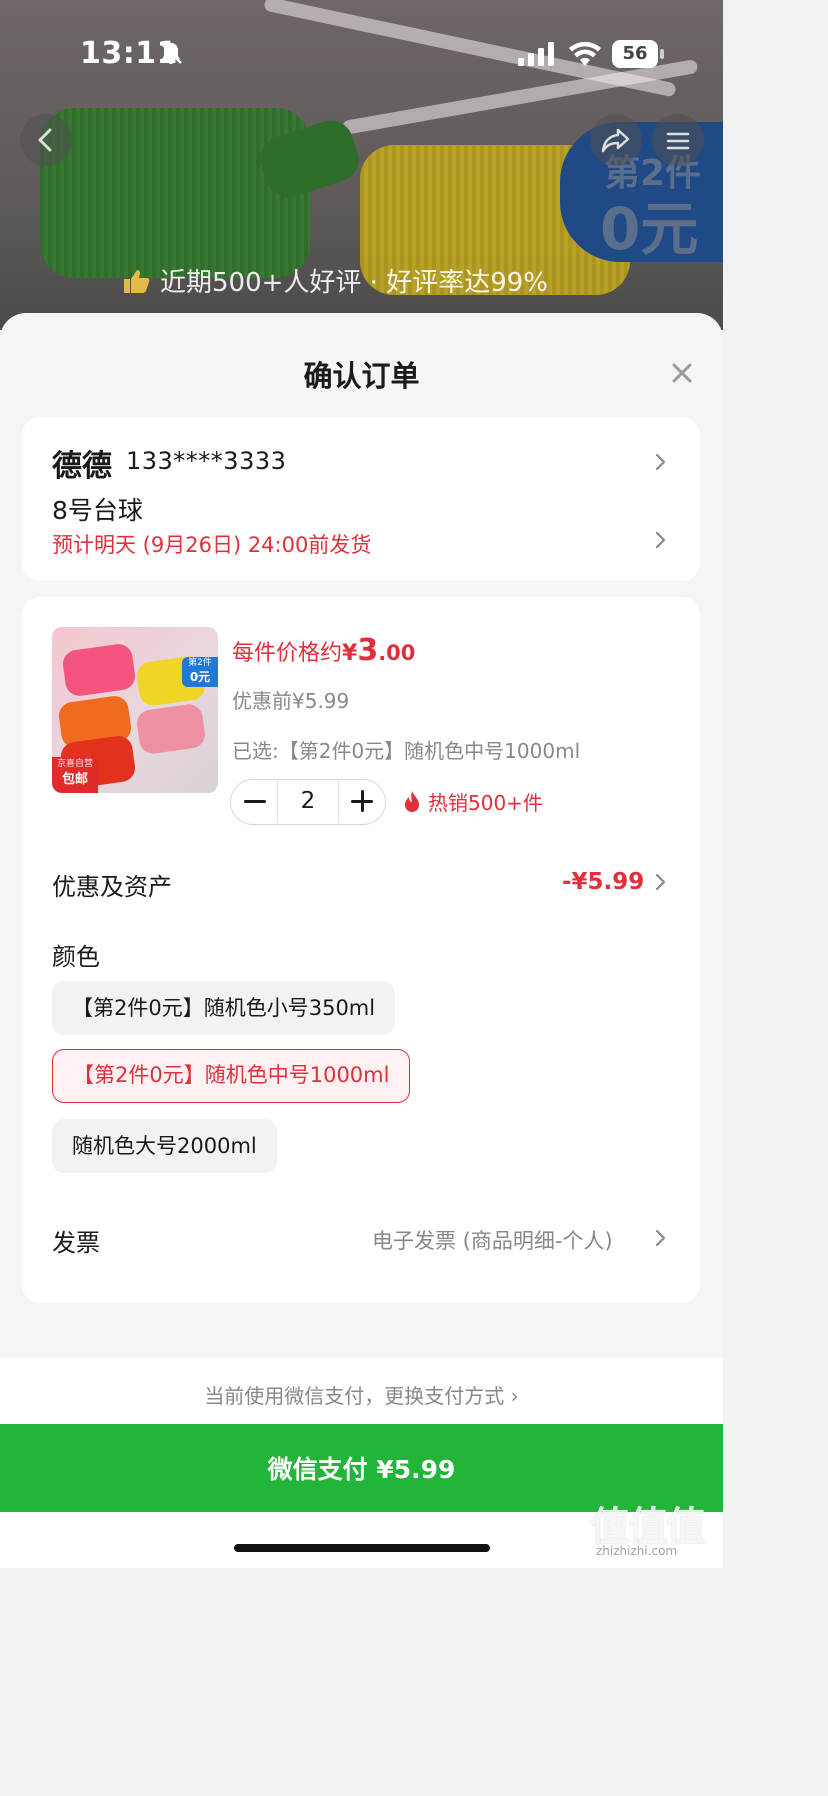 This screenshot has height=1796, width=828. Describe the element at coordinates (171, 53) in the screenshot. I see `bell-mute-icon` at that location.